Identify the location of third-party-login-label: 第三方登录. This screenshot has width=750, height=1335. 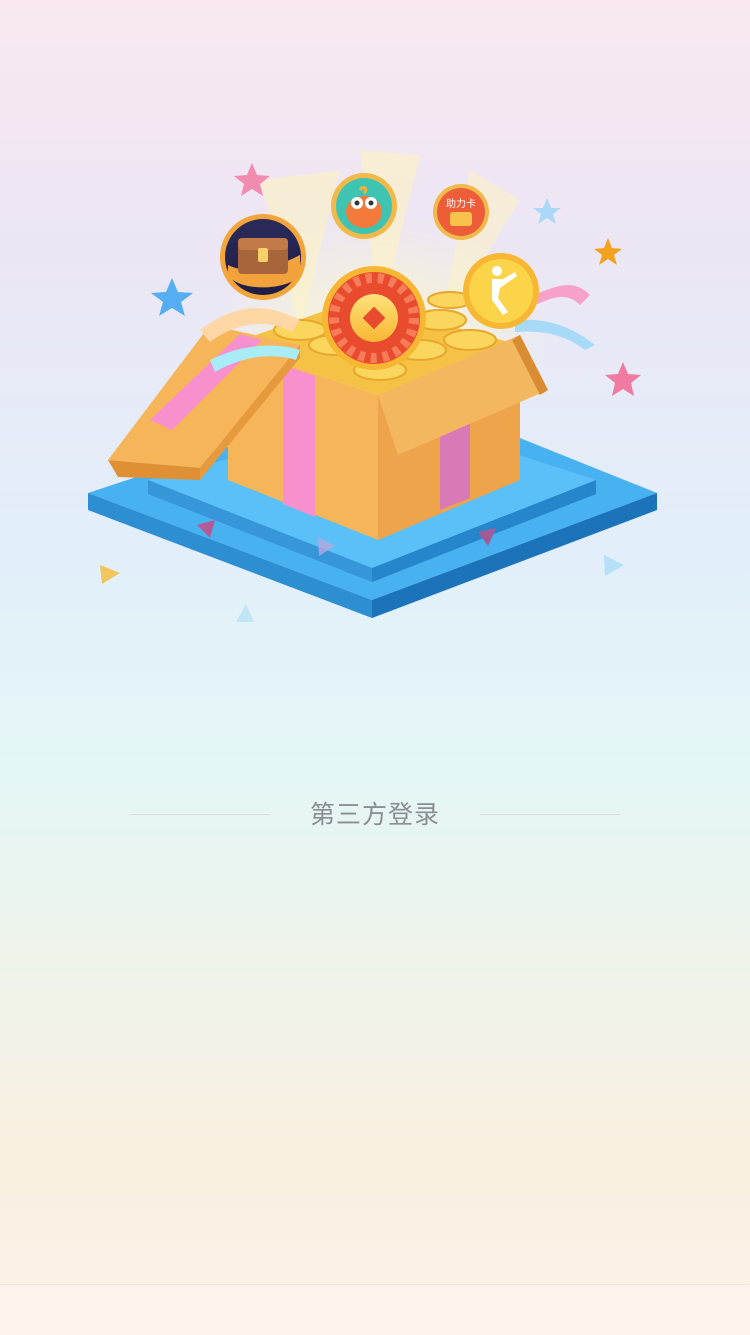
(374, 814).